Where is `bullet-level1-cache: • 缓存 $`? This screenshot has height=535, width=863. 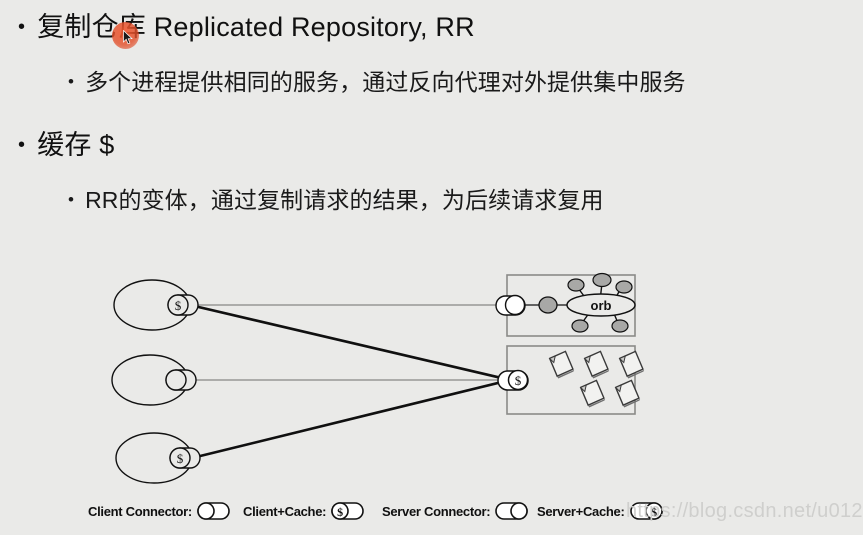
bullet-level1-cache: • 缓存 $ is located at coordinates (66, 145).